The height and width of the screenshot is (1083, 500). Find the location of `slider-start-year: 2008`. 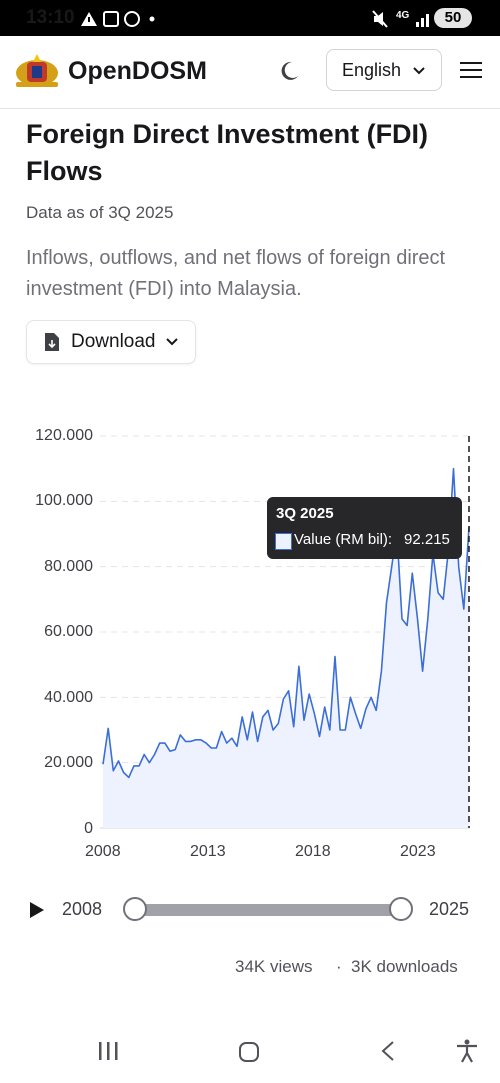

slider-start-year: 2008 is located at coordinates (82, 909).